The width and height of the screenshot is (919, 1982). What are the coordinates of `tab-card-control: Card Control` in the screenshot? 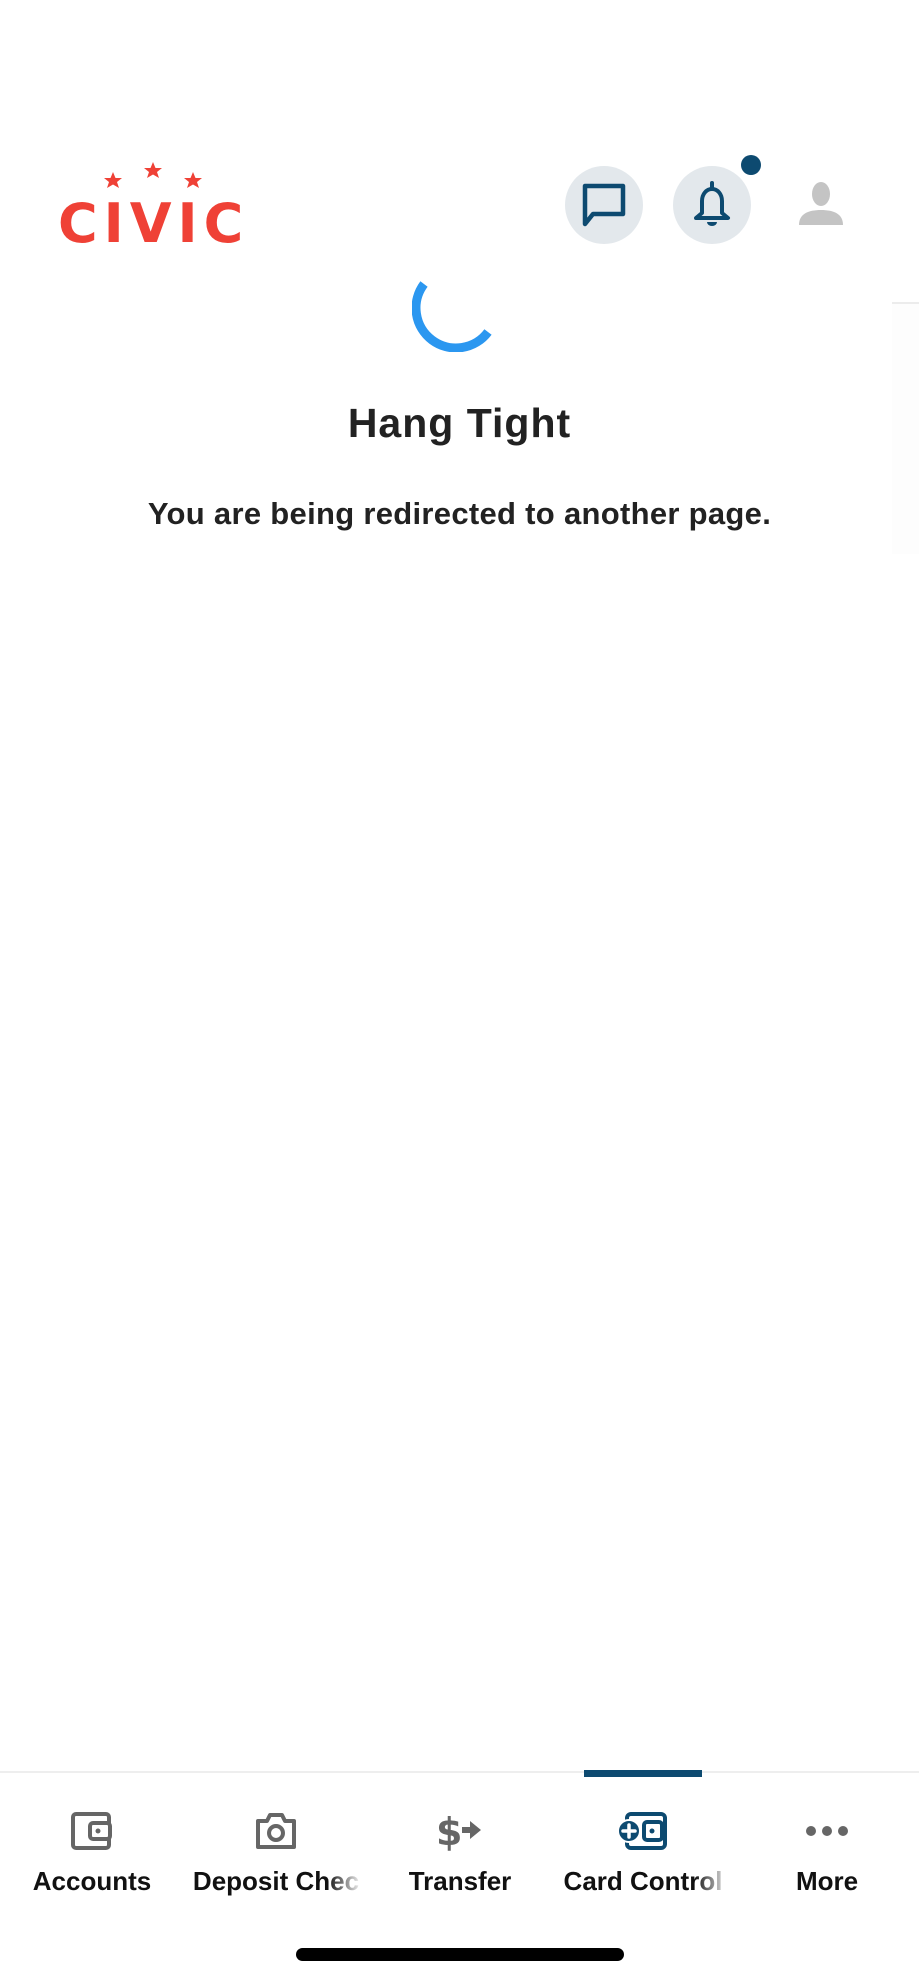 It's located at (643, 1838).